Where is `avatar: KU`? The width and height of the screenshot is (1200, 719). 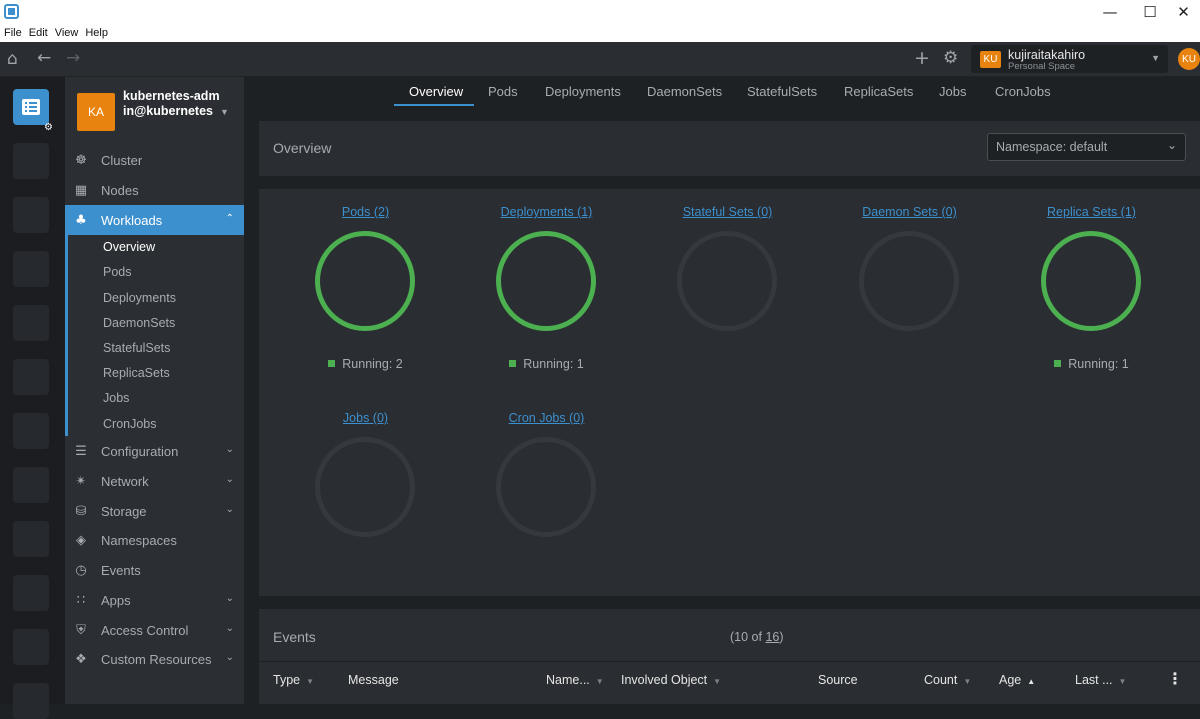
avatar: KU is located at coordinates (1189, 59).